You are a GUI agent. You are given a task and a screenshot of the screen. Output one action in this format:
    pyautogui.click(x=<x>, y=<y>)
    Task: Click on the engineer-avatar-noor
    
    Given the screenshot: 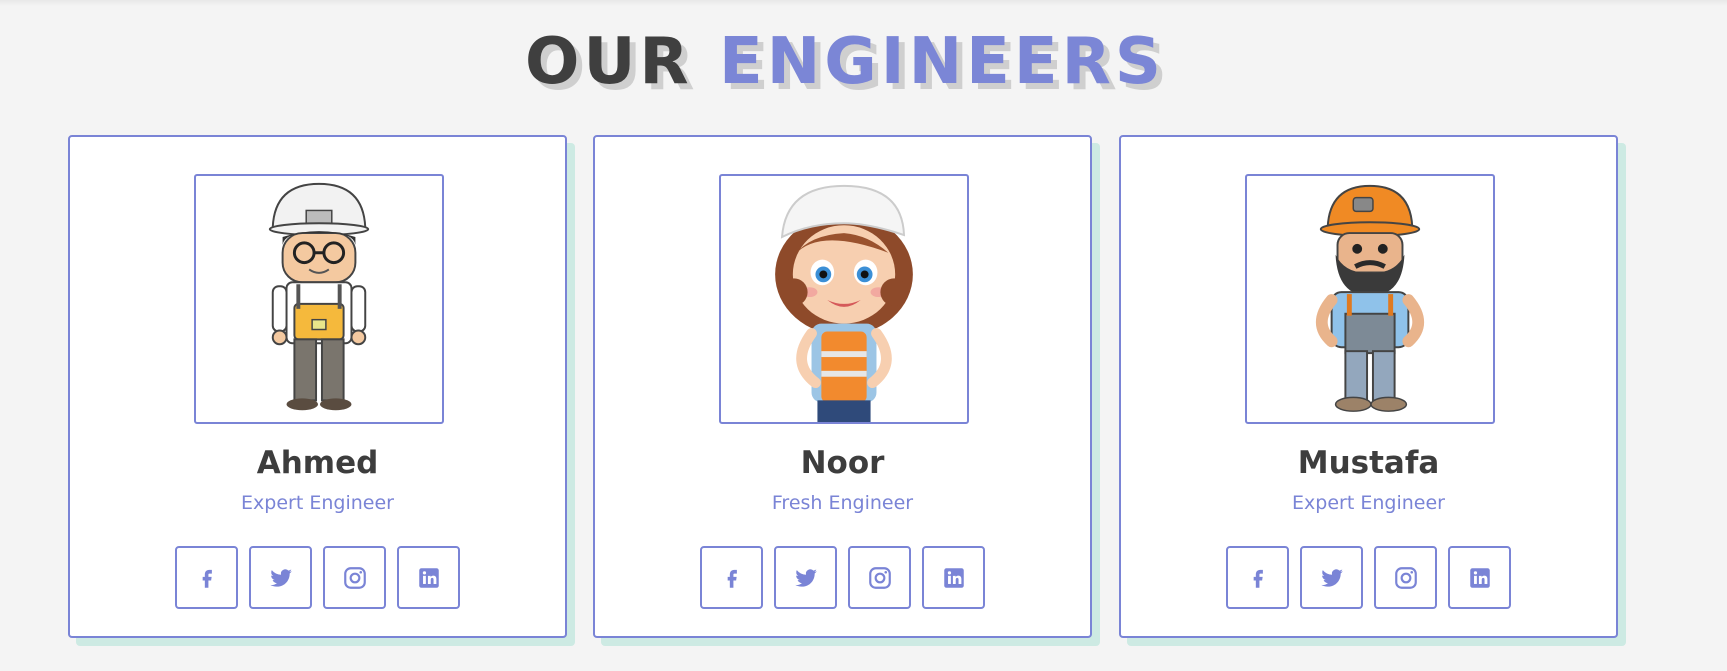 What is the action you would take?
    pyautogui.click(x=844, y=303)
    